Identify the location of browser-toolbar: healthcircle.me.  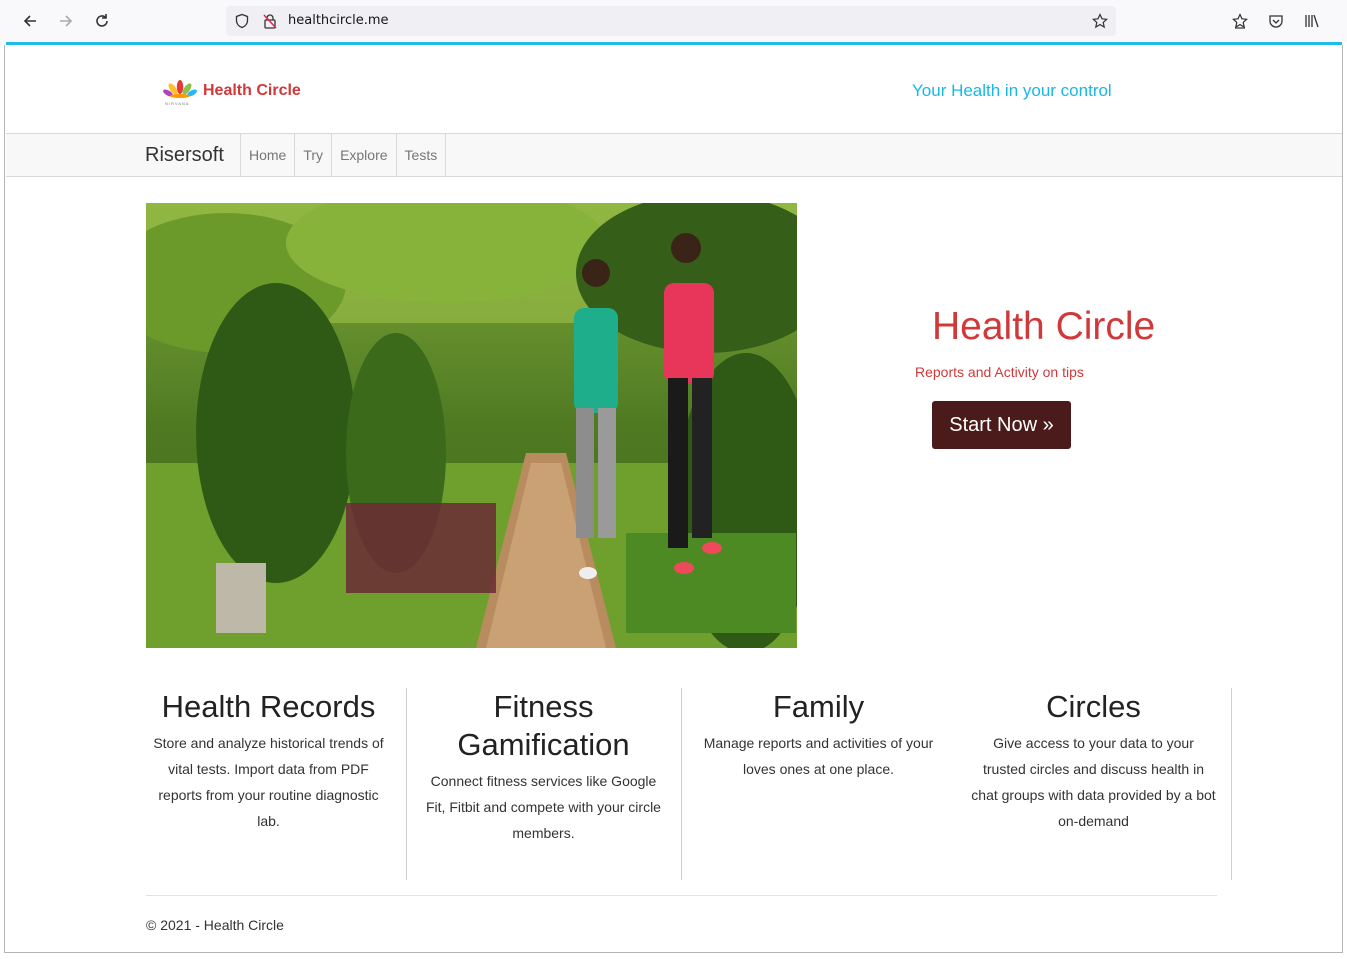
(673, 21).